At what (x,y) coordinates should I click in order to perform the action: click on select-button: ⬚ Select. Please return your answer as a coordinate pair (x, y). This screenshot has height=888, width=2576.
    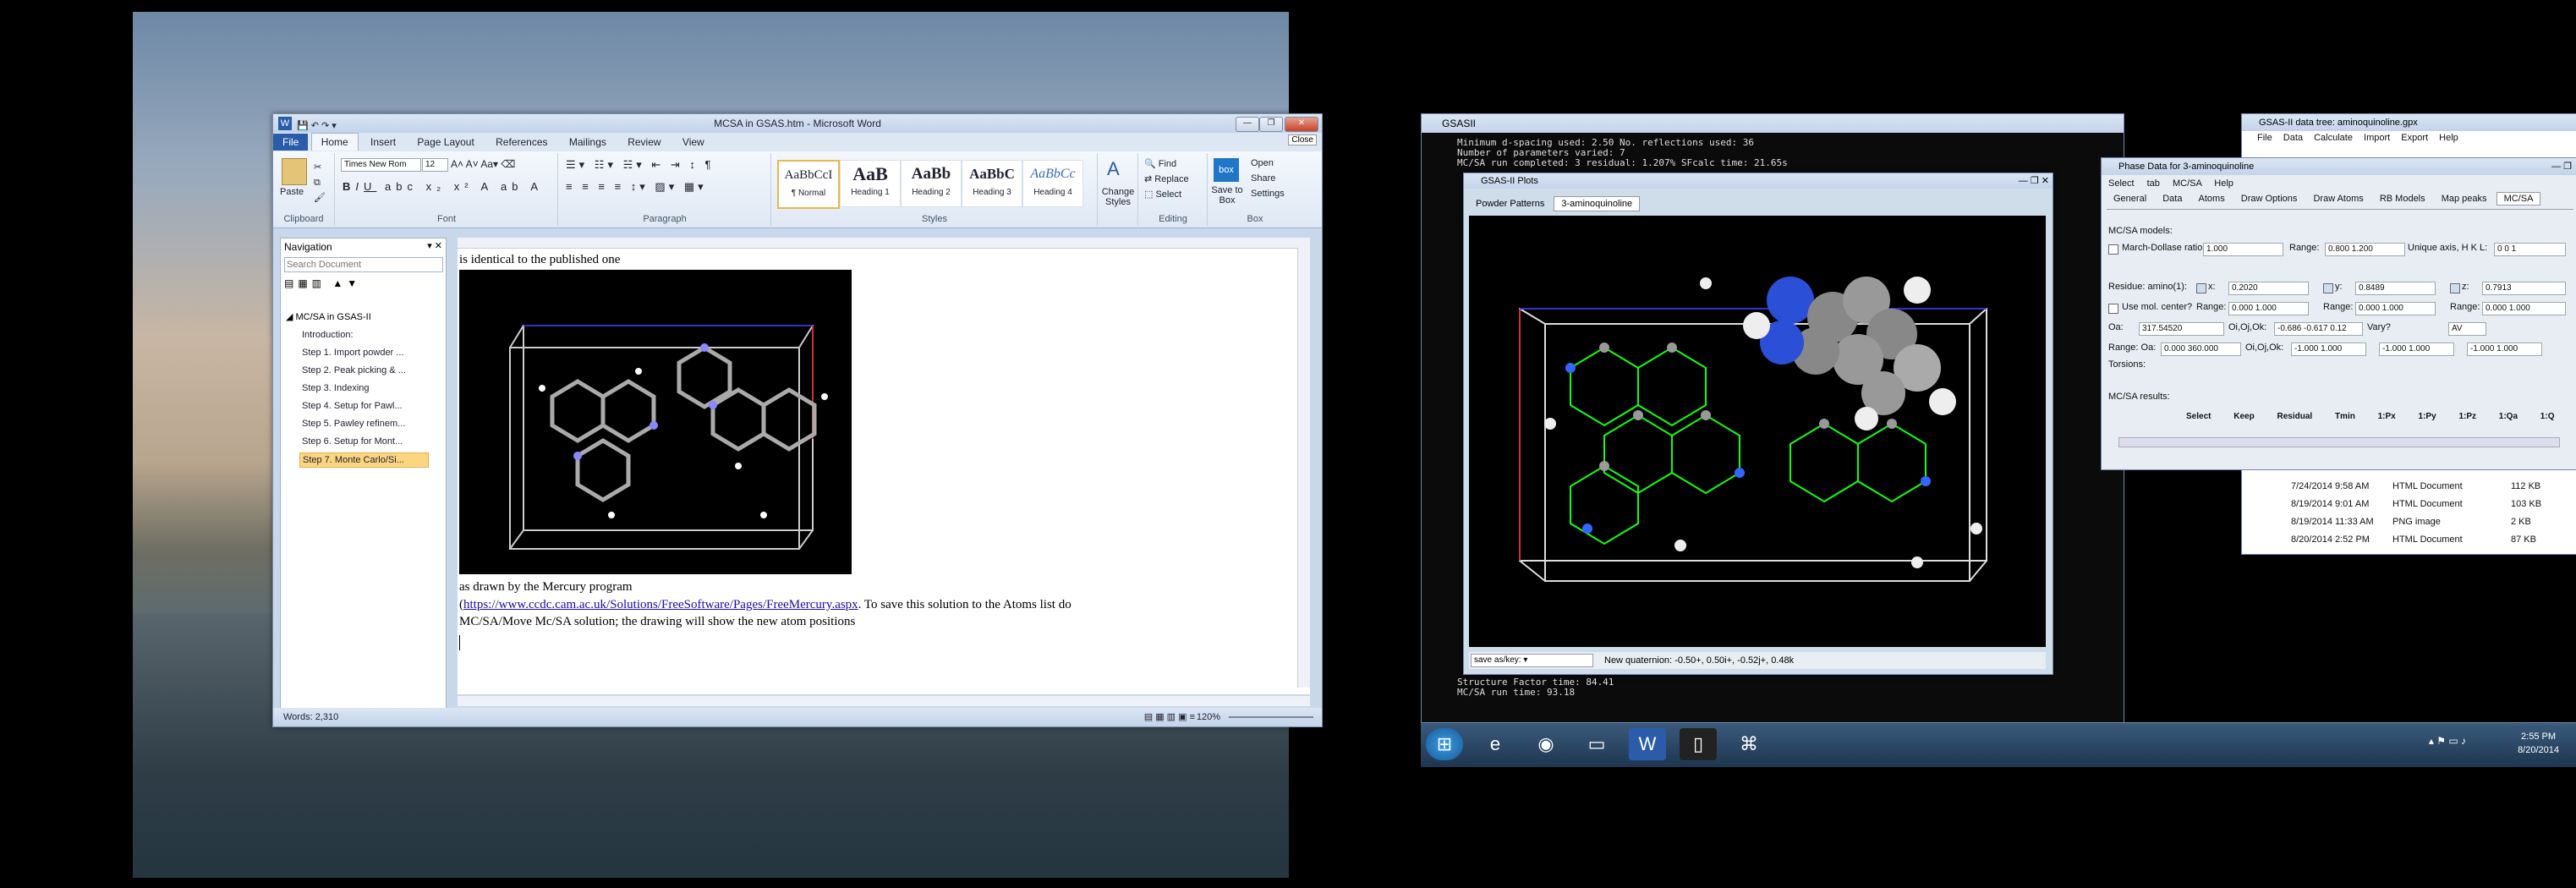
    Looking at the image, I should click on (1162, 195).